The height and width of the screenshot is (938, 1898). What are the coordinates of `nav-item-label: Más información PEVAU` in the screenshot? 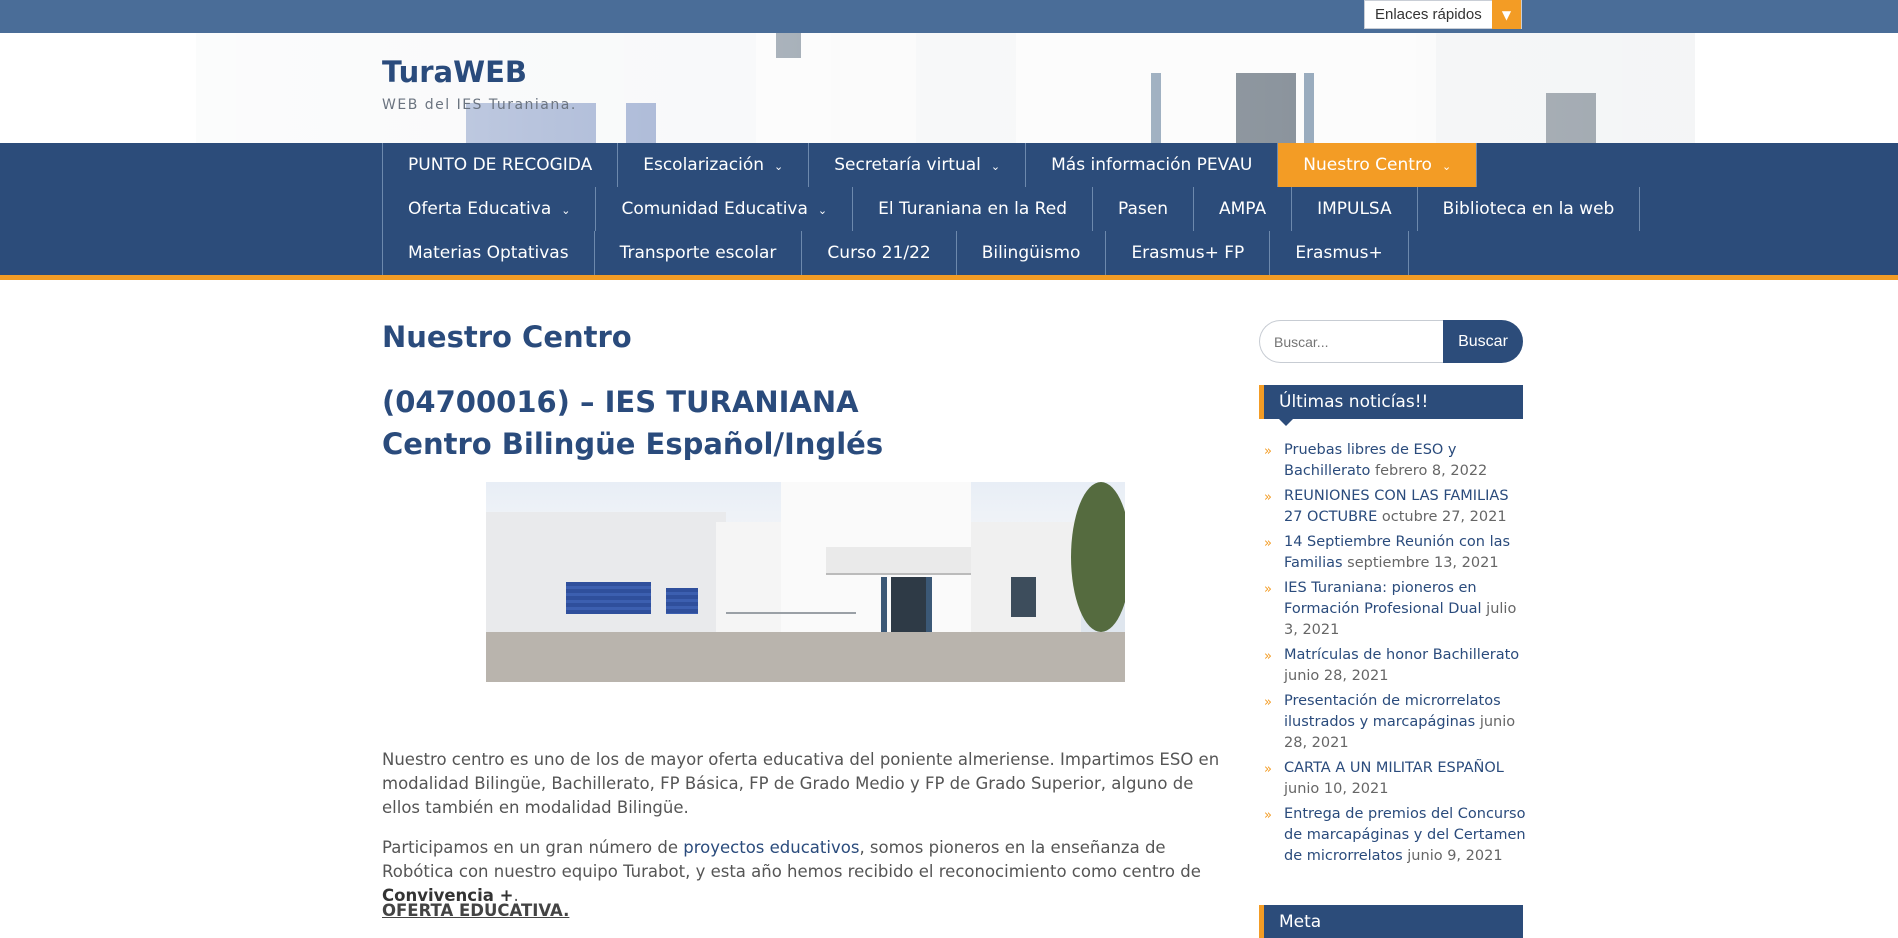 It's located at (1152, 165).